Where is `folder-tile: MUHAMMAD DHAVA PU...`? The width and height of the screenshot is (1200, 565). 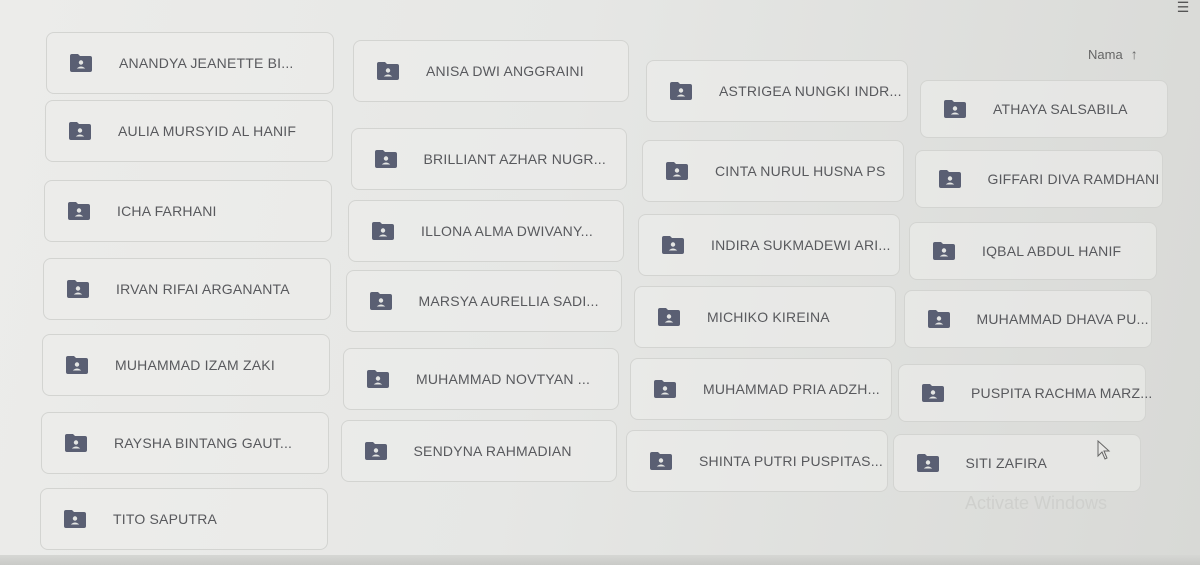 folder-tile: MUHAMMAD DHAVA PU... is located at coordinates (1027, 319).